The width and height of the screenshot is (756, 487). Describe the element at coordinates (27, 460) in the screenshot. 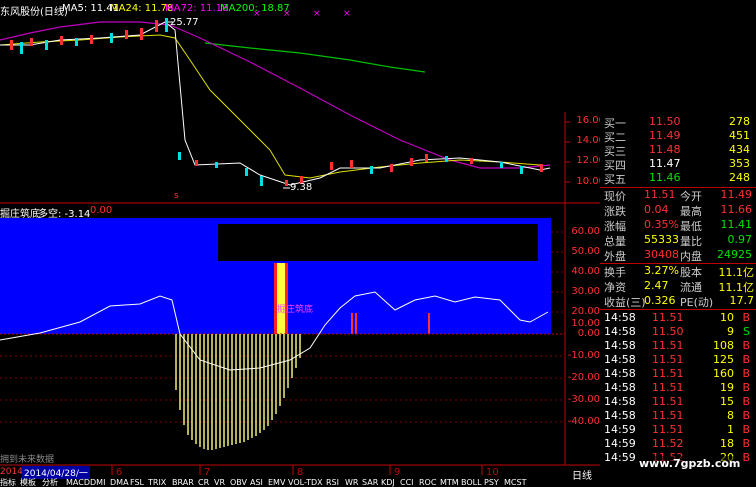

I see `future-data-label: 拥到未来数据` at that location.